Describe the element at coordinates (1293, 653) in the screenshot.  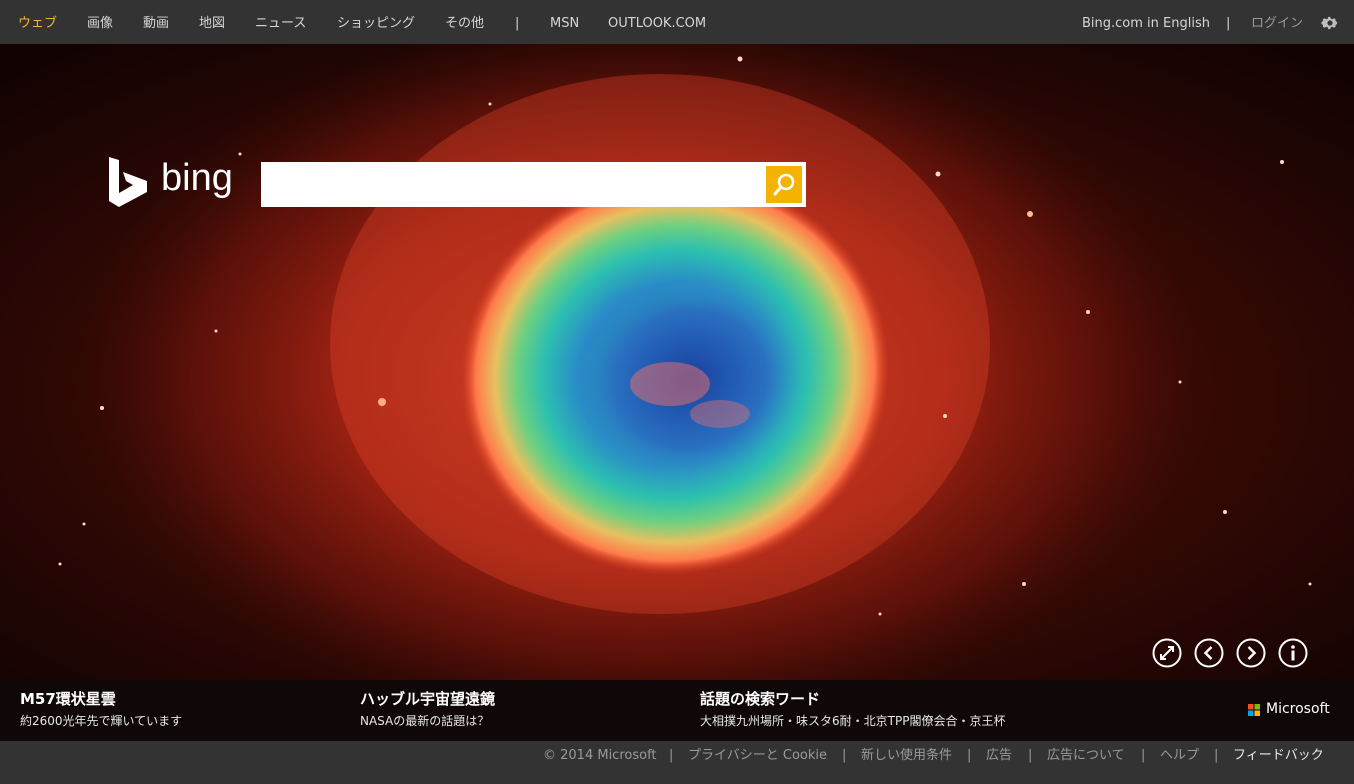
I see `info-icon` at that location.